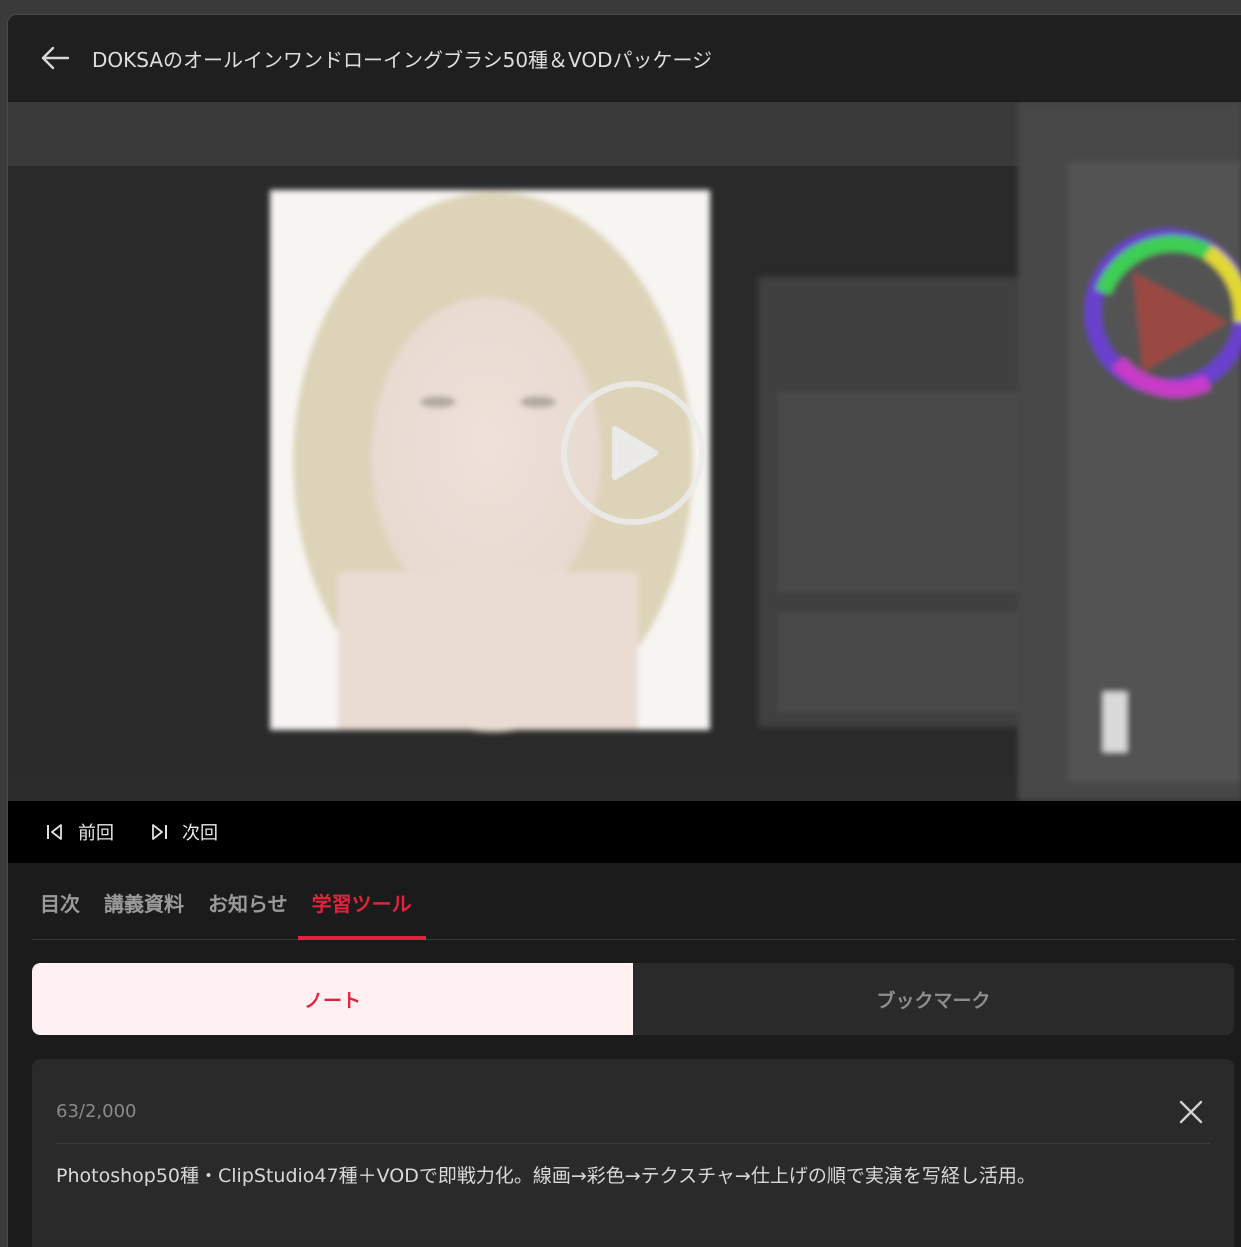 Image resolution: width=1241 pixels, height=1247 pixels. I want to click on segment-bookmarks: ブックマーク, so click(933, 999).